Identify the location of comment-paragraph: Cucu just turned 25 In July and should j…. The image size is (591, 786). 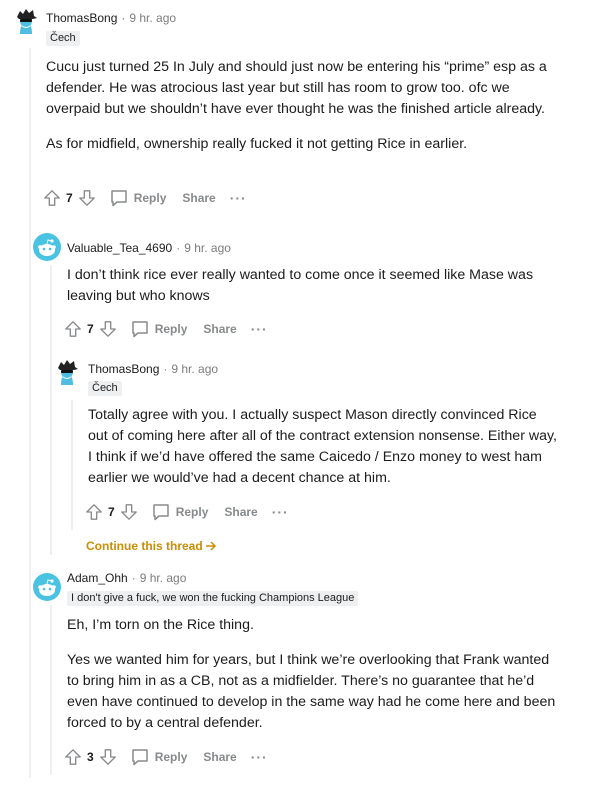
(296, 88).